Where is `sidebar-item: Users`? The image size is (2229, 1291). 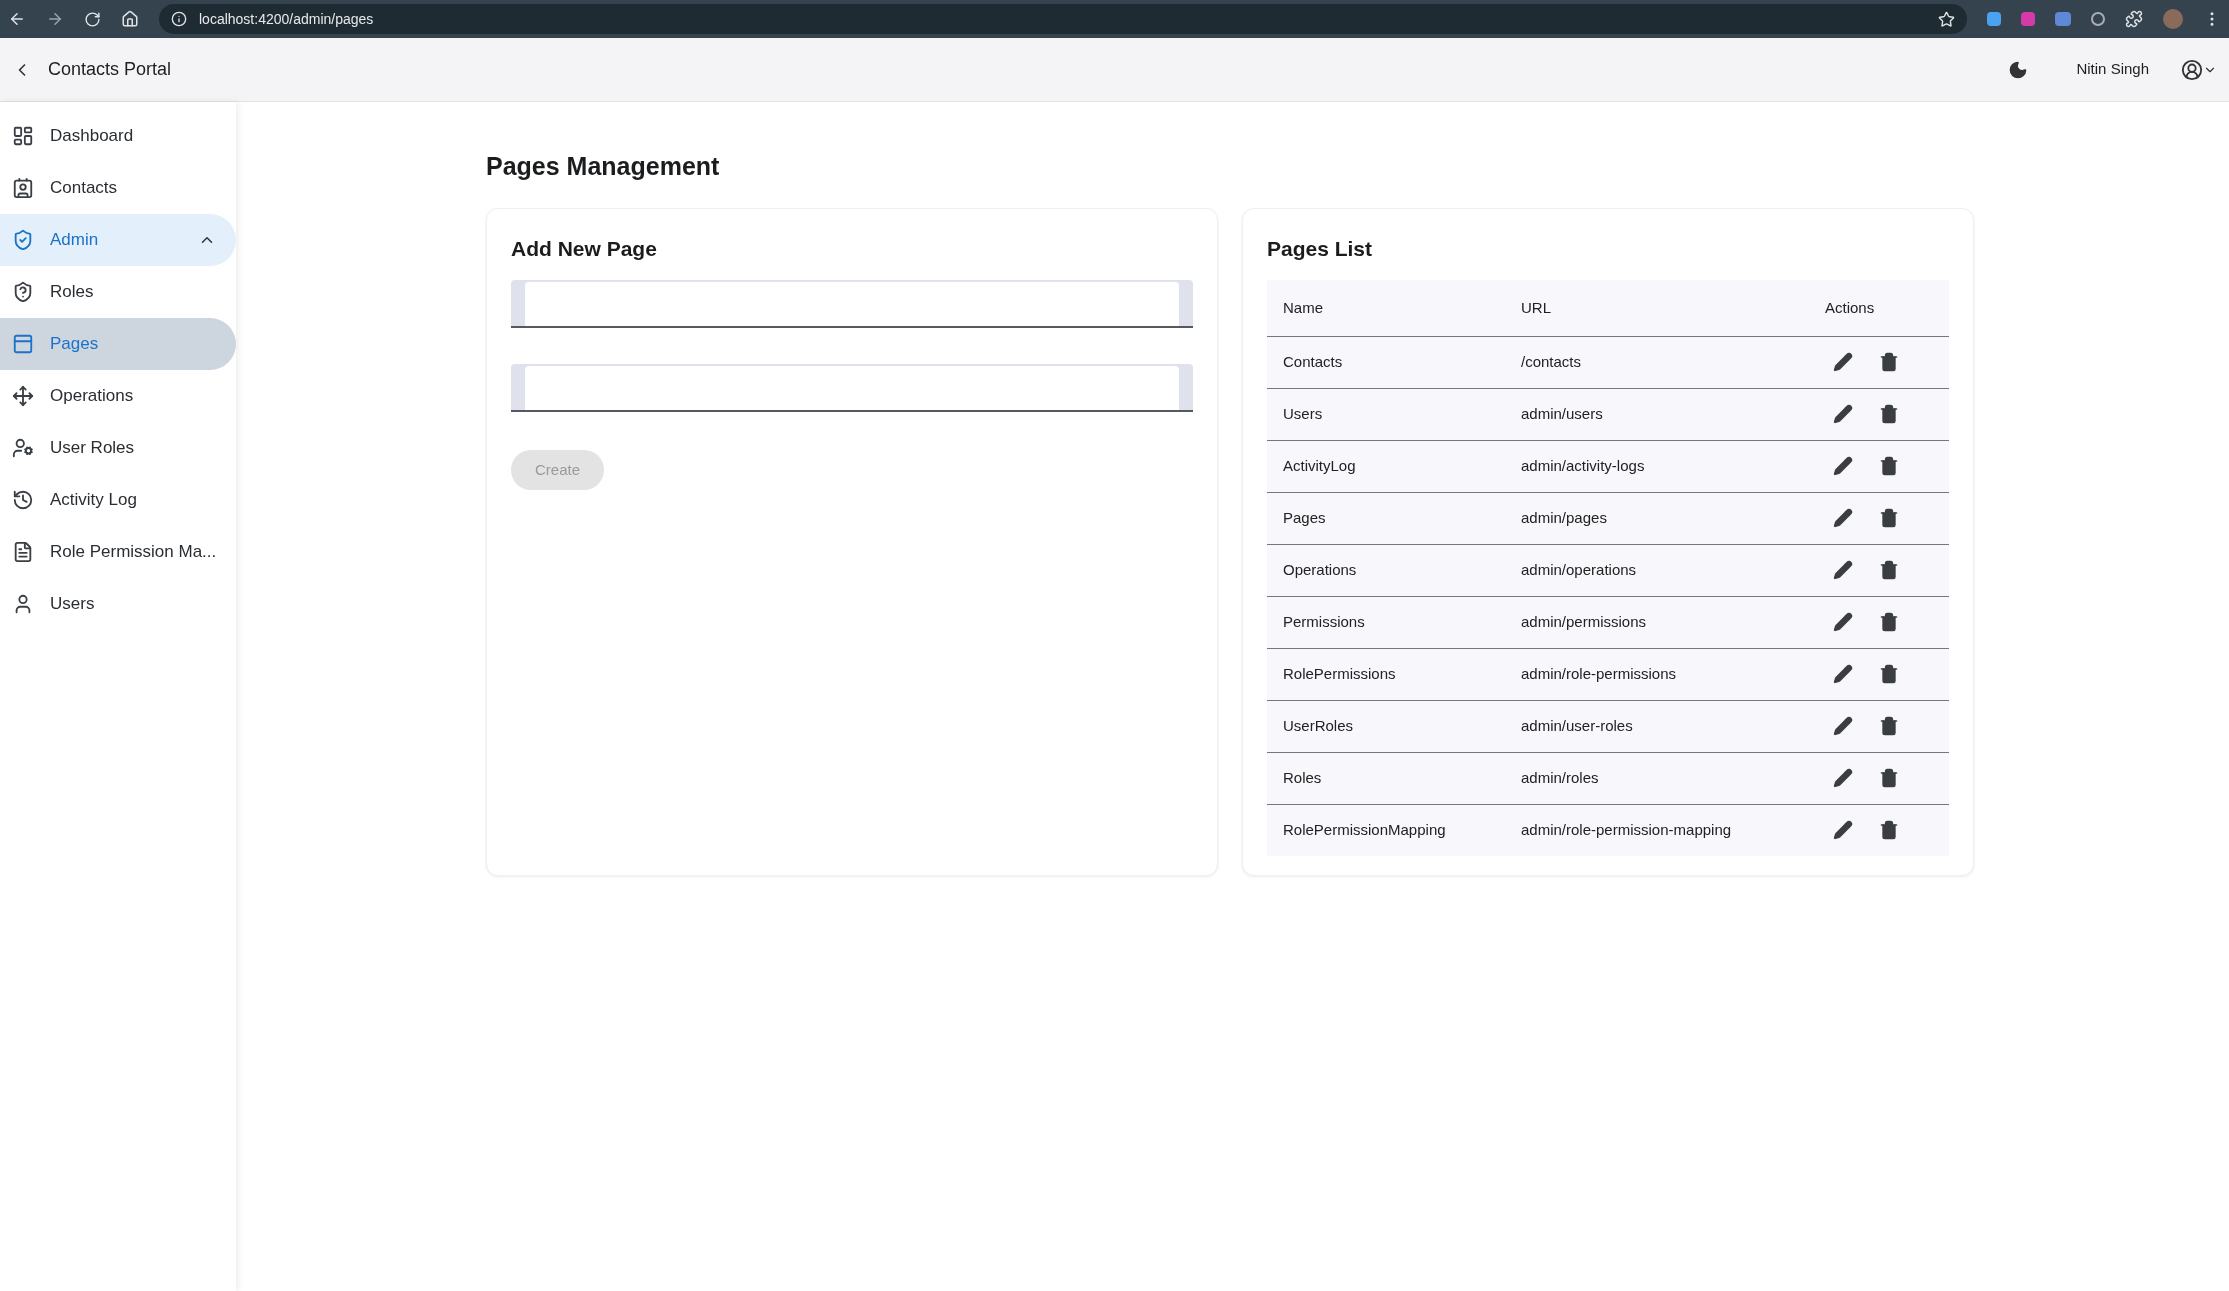
sidebar-item: Users is located at coordinates (118, 604).